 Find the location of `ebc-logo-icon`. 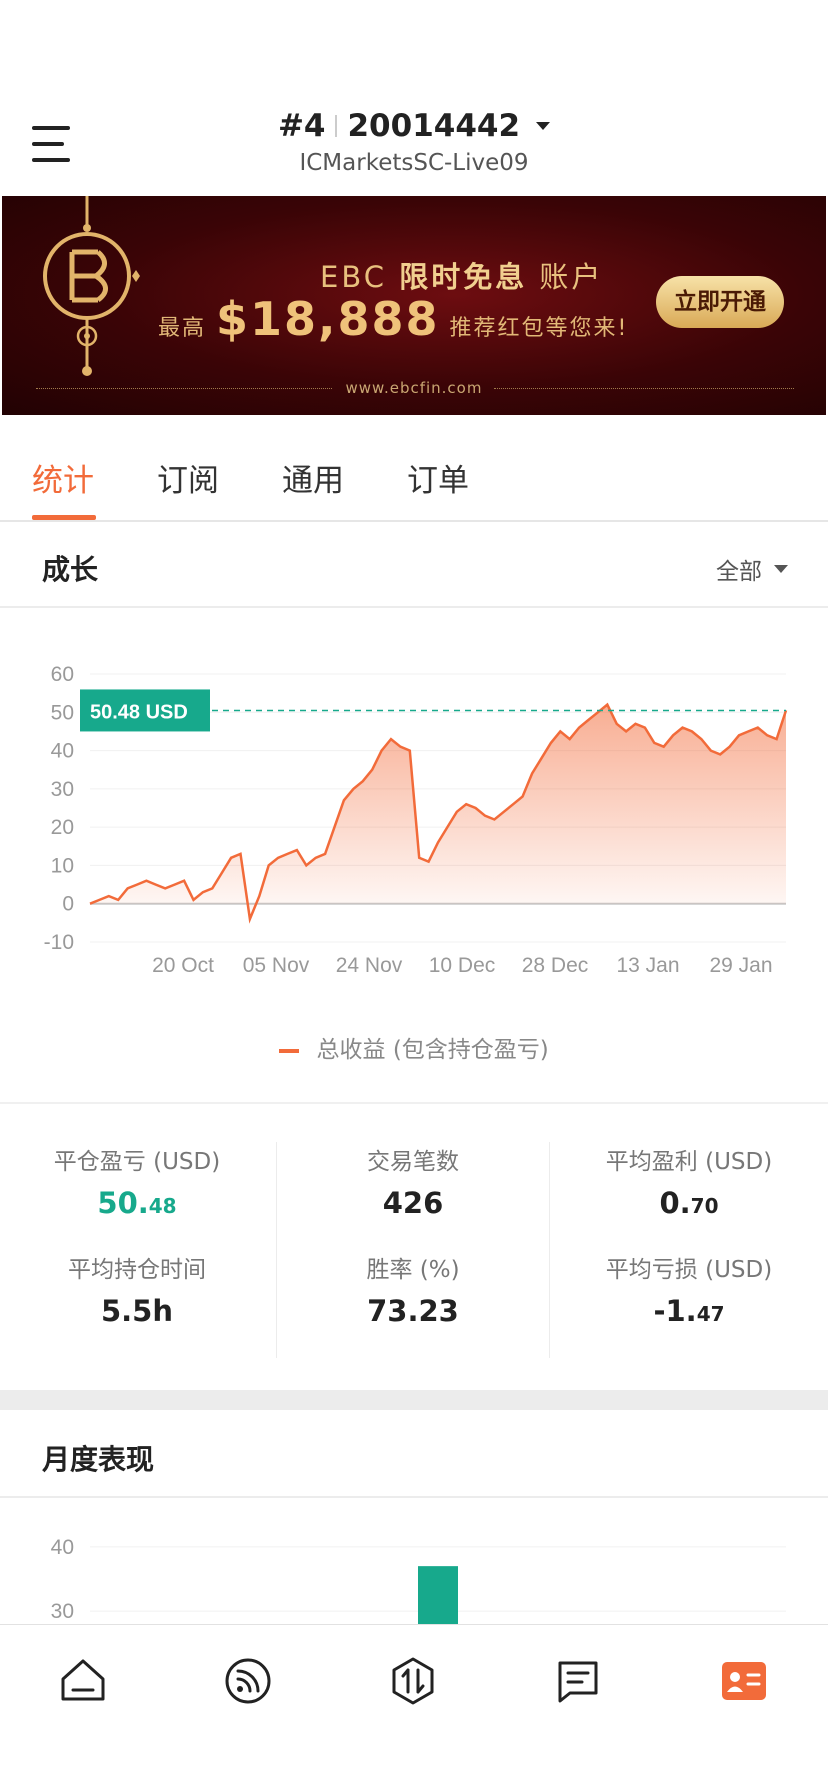

ebc-logo-icon is located at coordinates (91, 286).